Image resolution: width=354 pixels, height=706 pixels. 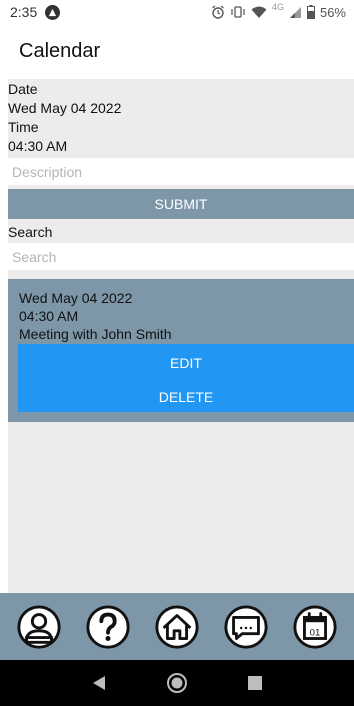 I want to click on recents-button, so click(x=255, y=683).